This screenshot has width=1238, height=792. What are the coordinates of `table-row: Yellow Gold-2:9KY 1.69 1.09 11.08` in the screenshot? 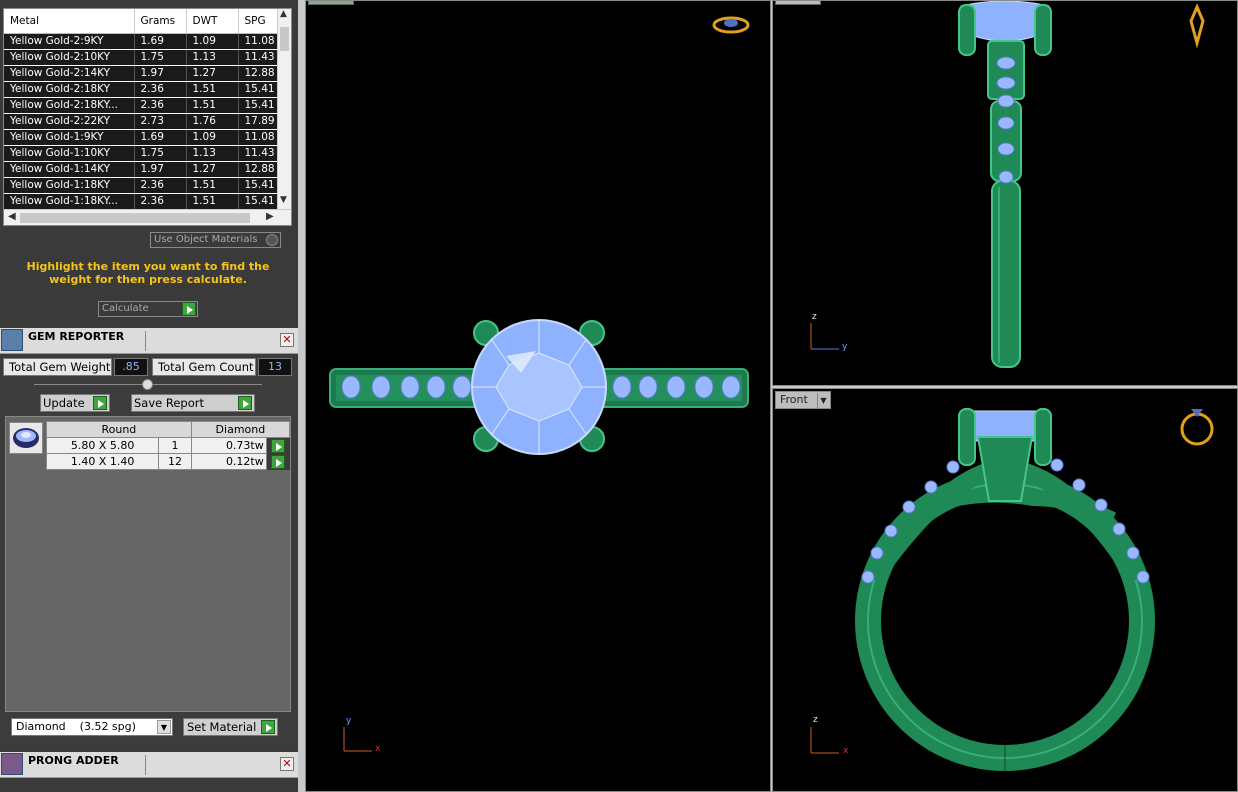 It's located at (141, 41).